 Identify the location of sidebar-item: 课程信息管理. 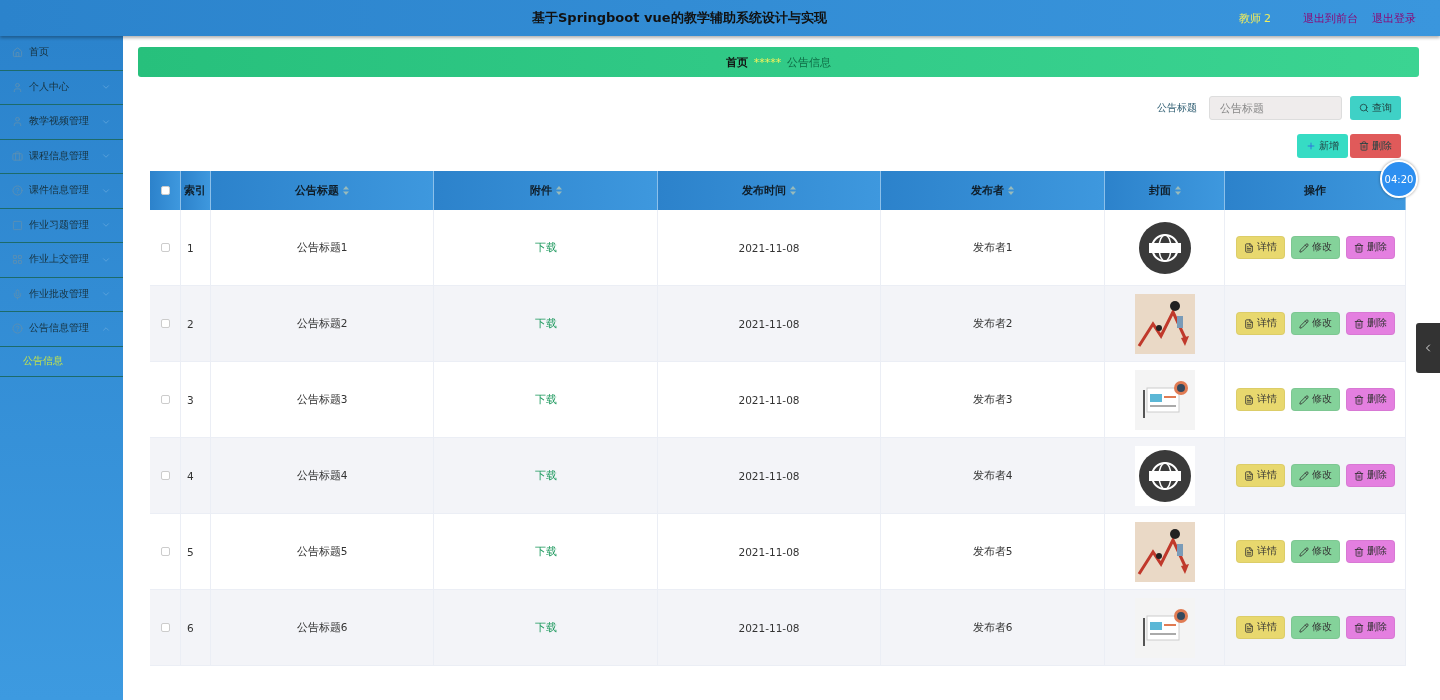
(61, 156).